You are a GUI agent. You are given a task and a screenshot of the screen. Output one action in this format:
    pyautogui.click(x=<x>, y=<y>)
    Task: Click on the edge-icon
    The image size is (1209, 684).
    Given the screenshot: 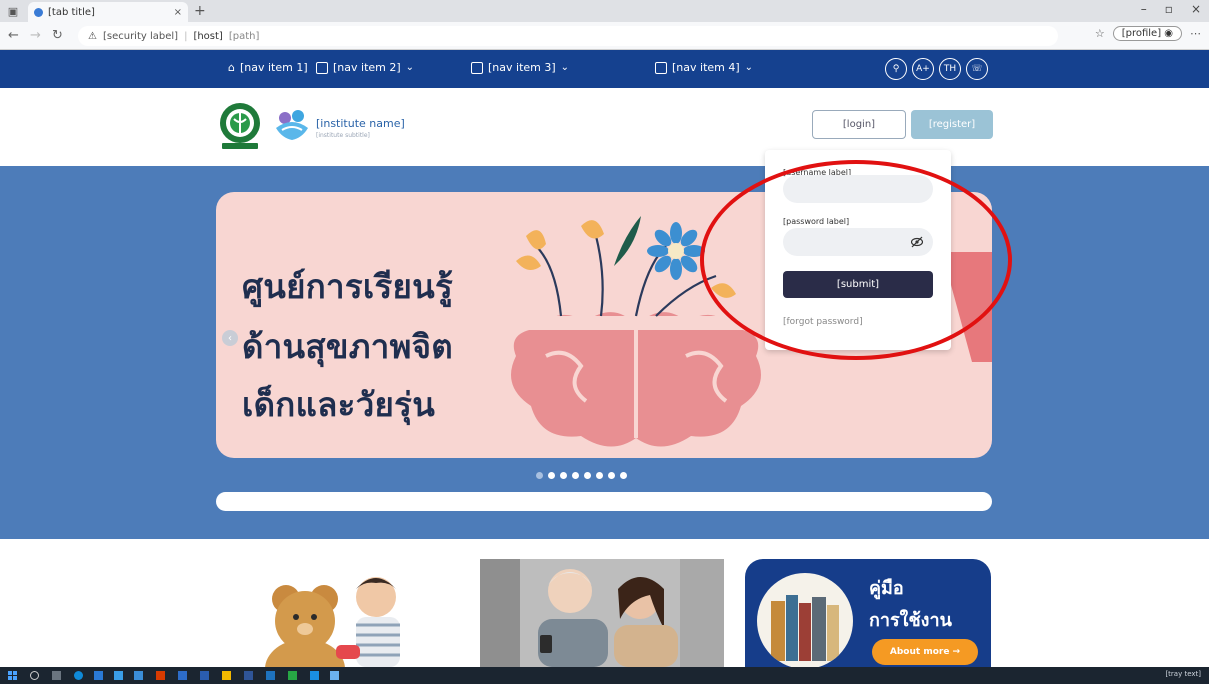 What is the action you would take?
    pyautogui.click(x=78, y=675)
    